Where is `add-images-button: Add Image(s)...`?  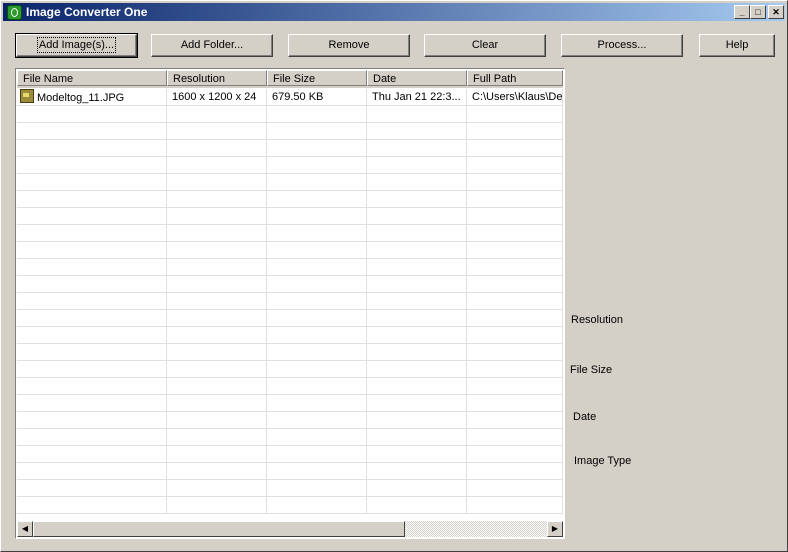
add-images-button: Add Image(s)... is located at coordinates (76, 45).